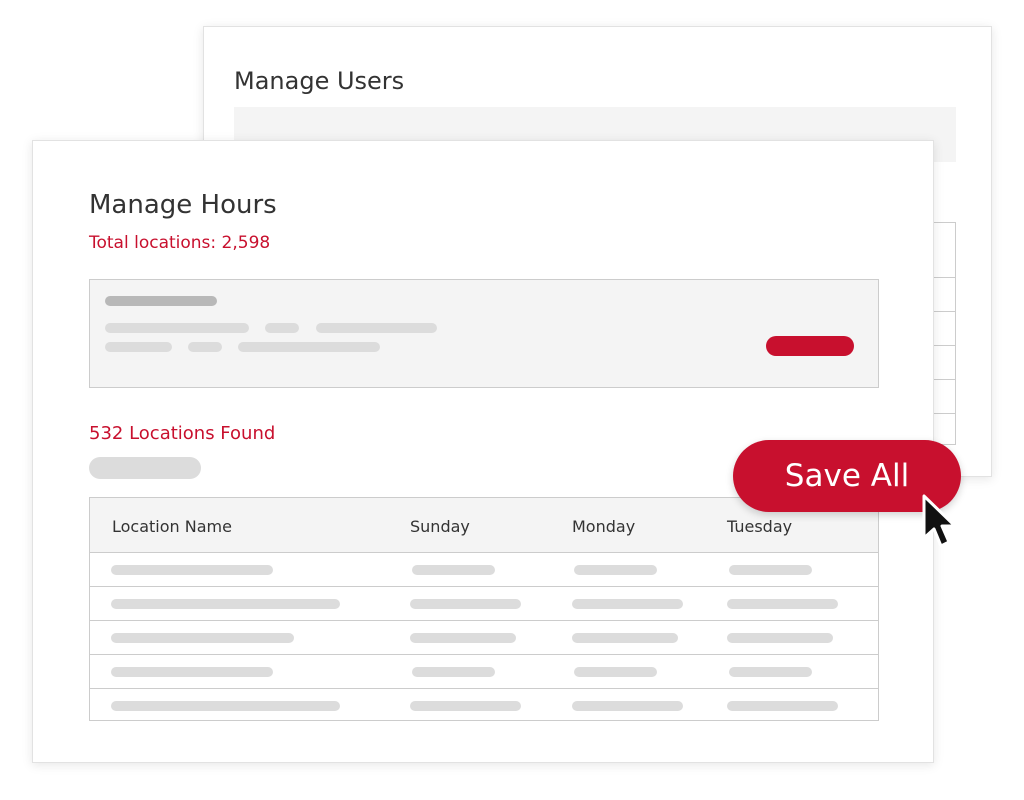 Image resolution: width=1024 pixels, height=800 pixels. I want to click on column-header-monday: Monday, so click(603, 526).